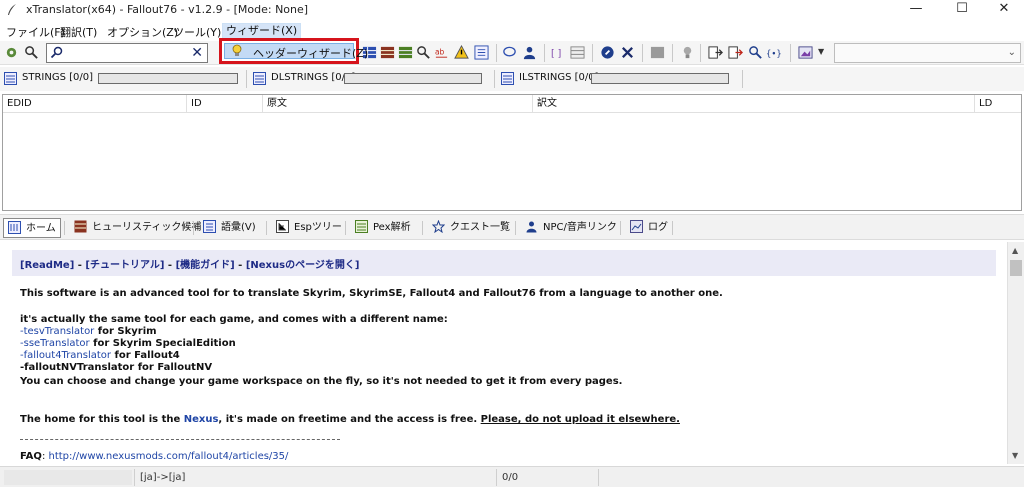 The width and height of the screenshot is (1024, 487). I want to click on user-icon, so click(529, 52).